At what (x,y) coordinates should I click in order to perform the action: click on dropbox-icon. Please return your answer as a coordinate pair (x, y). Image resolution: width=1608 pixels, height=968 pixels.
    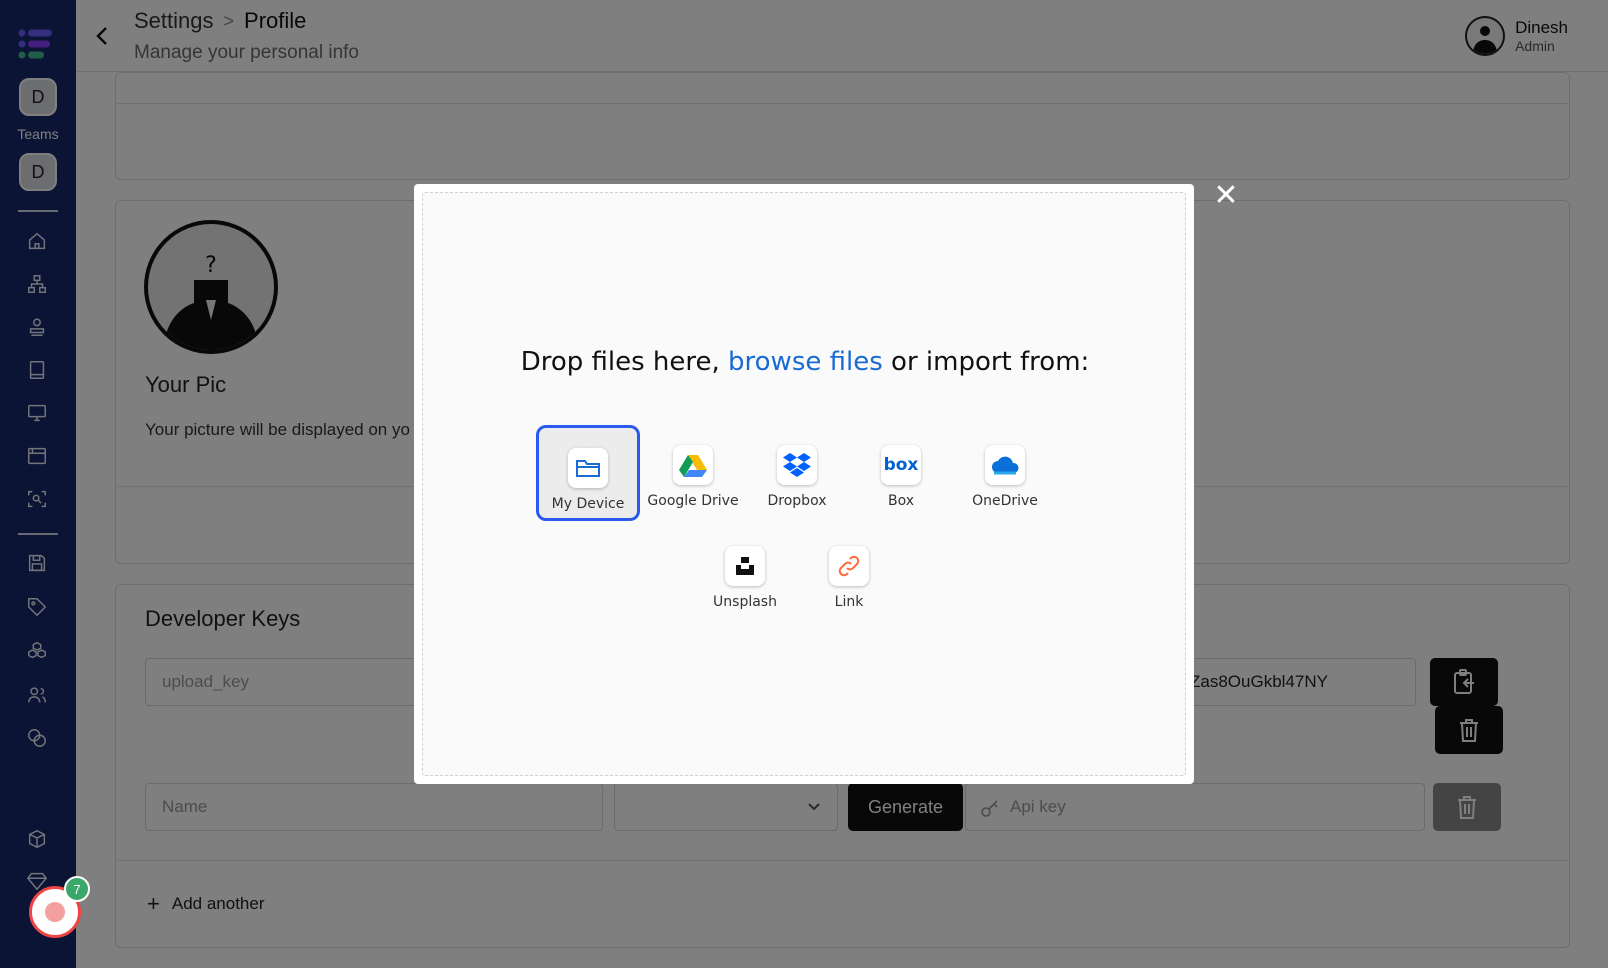
    Looking at the image, I should click on (797, 465).